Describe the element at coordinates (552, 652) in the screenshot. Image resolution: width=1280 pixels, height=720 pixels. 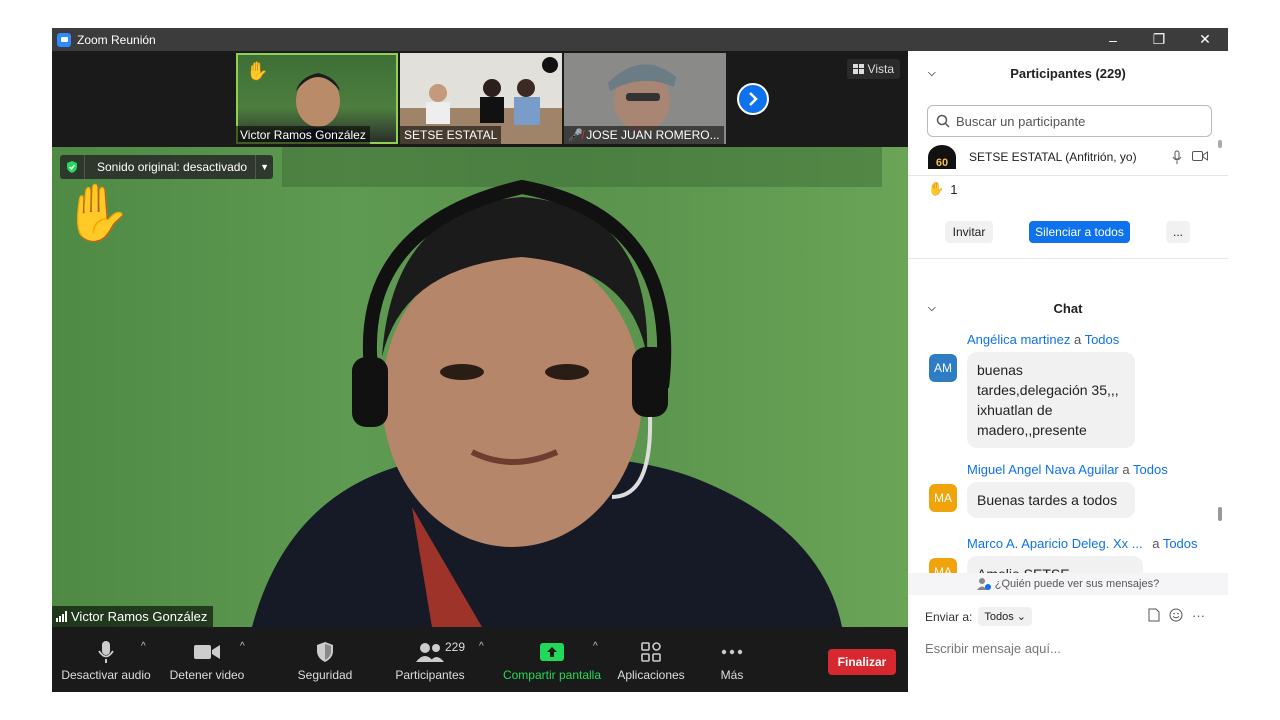
I see `share-screen-icon` at that location.